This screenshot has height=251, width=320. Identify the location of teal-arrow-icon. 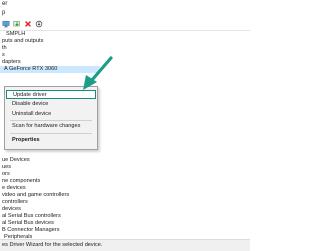
(98, 73).